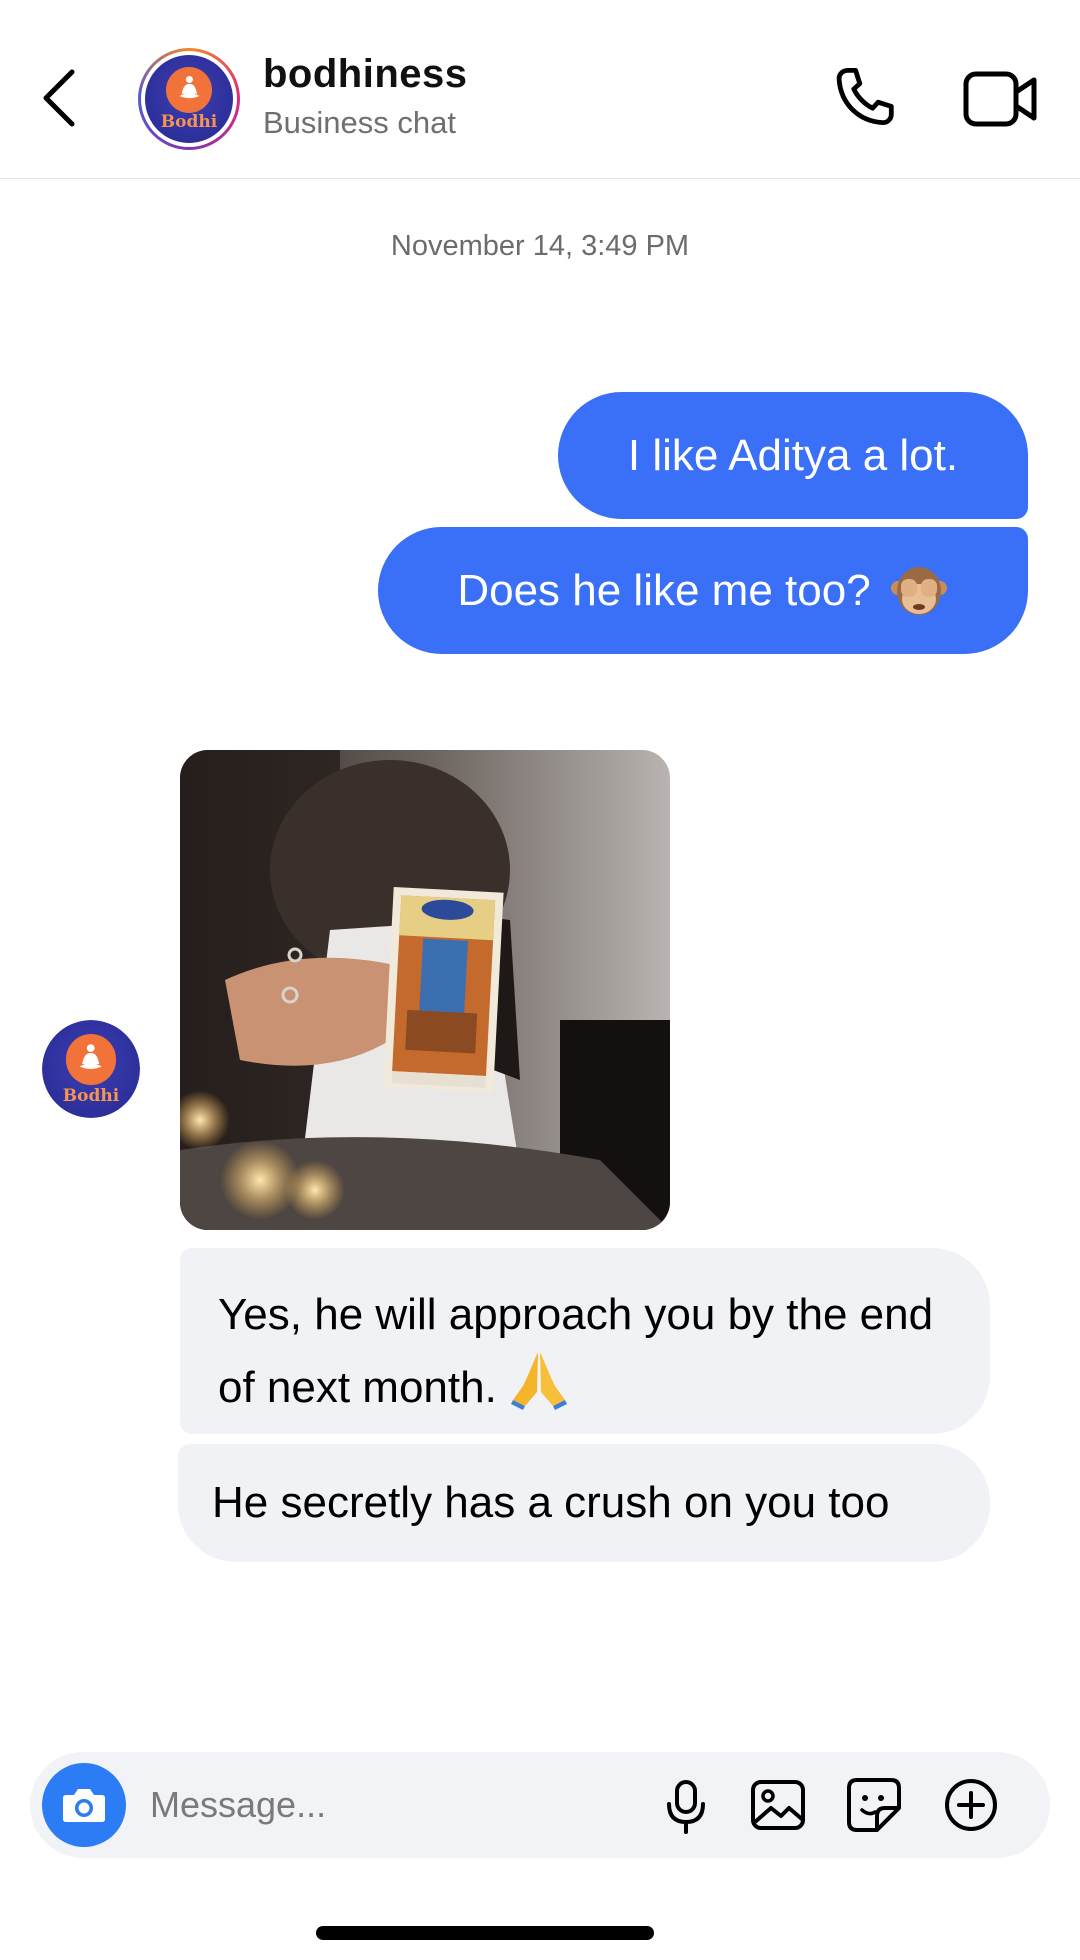 The image size is (1080, 1960). I want to click on sticker-icon, so click(874, 1805).